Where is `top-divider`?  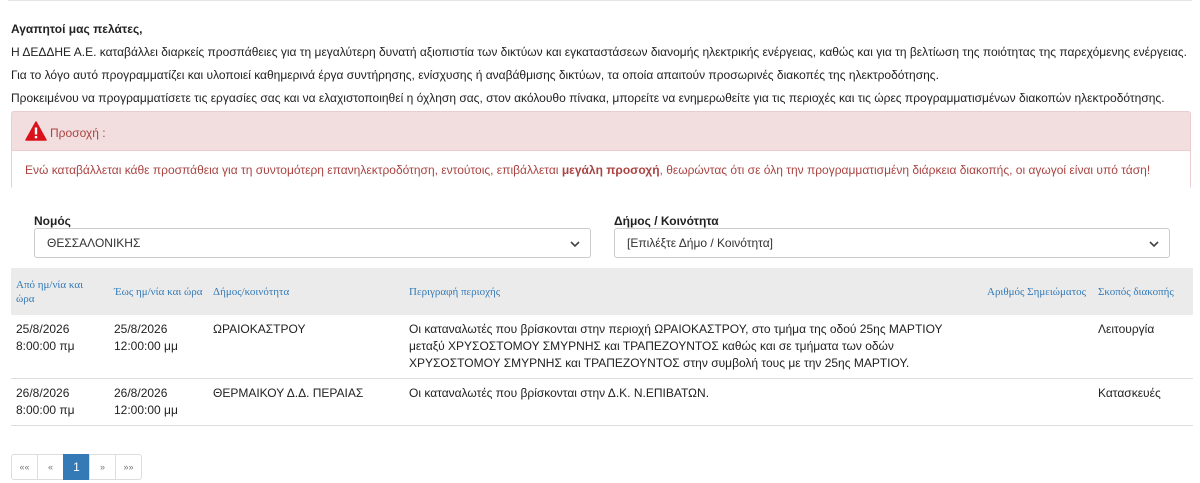 top-divider is located at coordinates (600, 0).